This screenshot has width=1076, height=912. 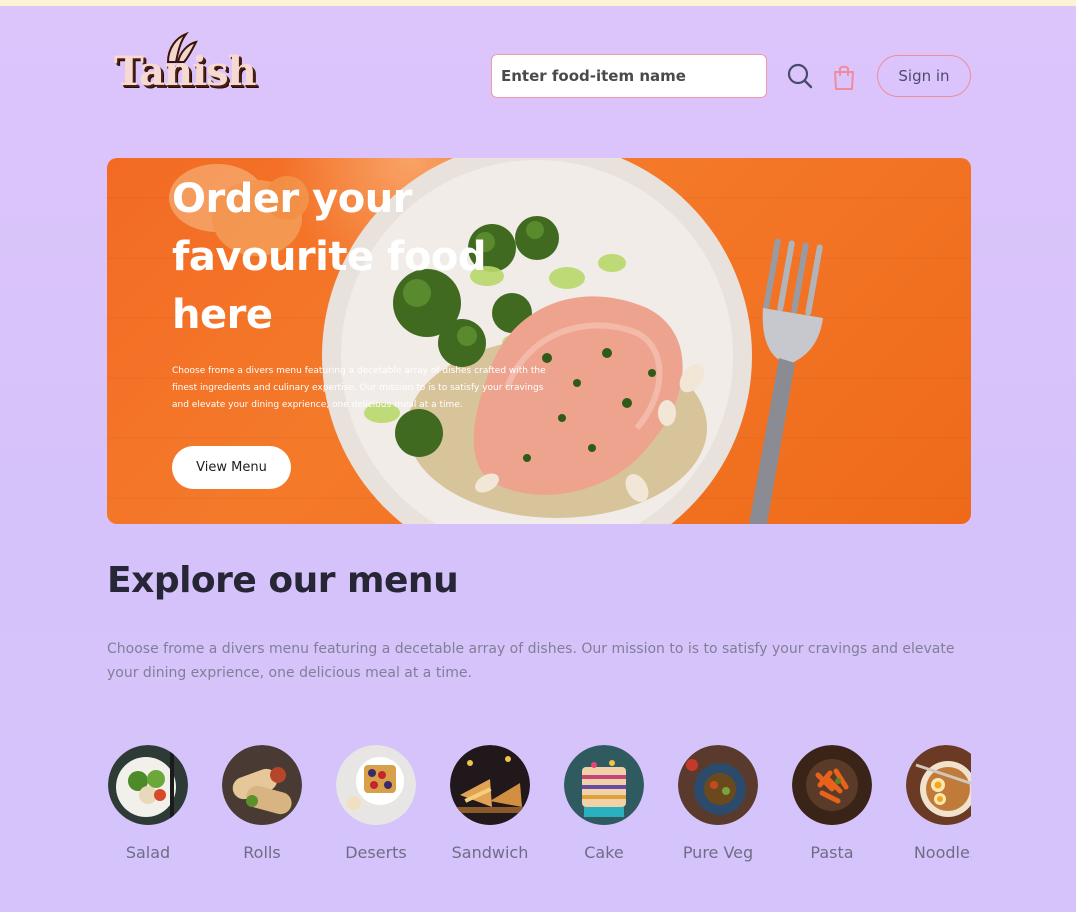 I want to click on menu-item-pasta: Pasta, so click(x=832, y=803).